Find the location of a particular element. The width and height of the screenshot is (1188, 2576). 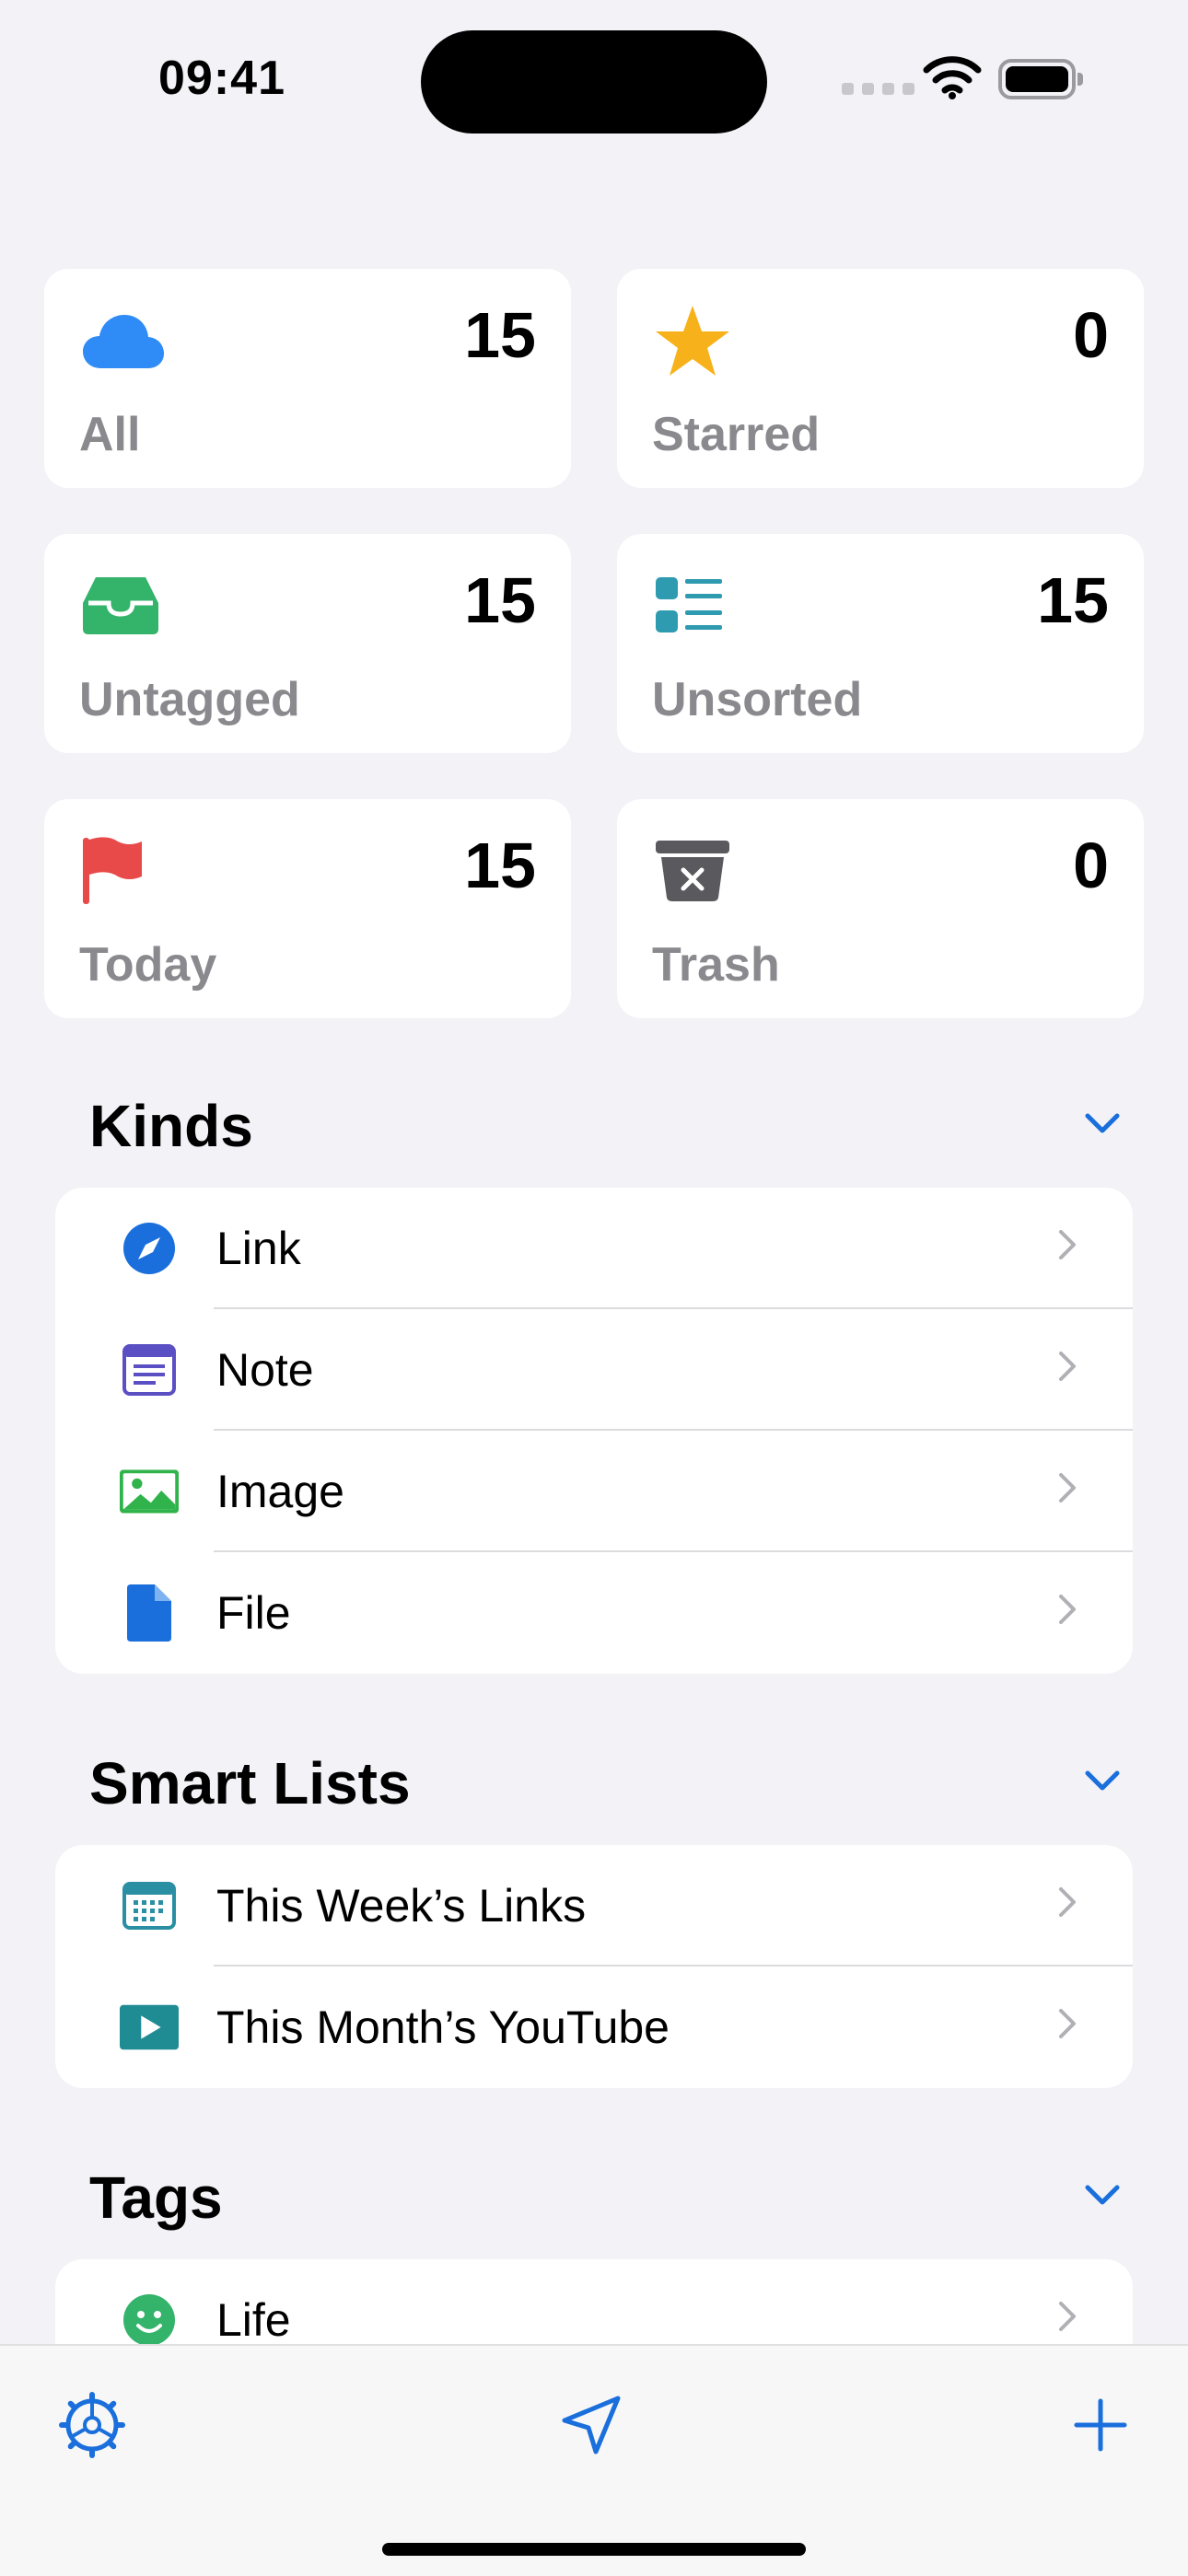

section-title: Tags is located at coordinates (156, 2197).